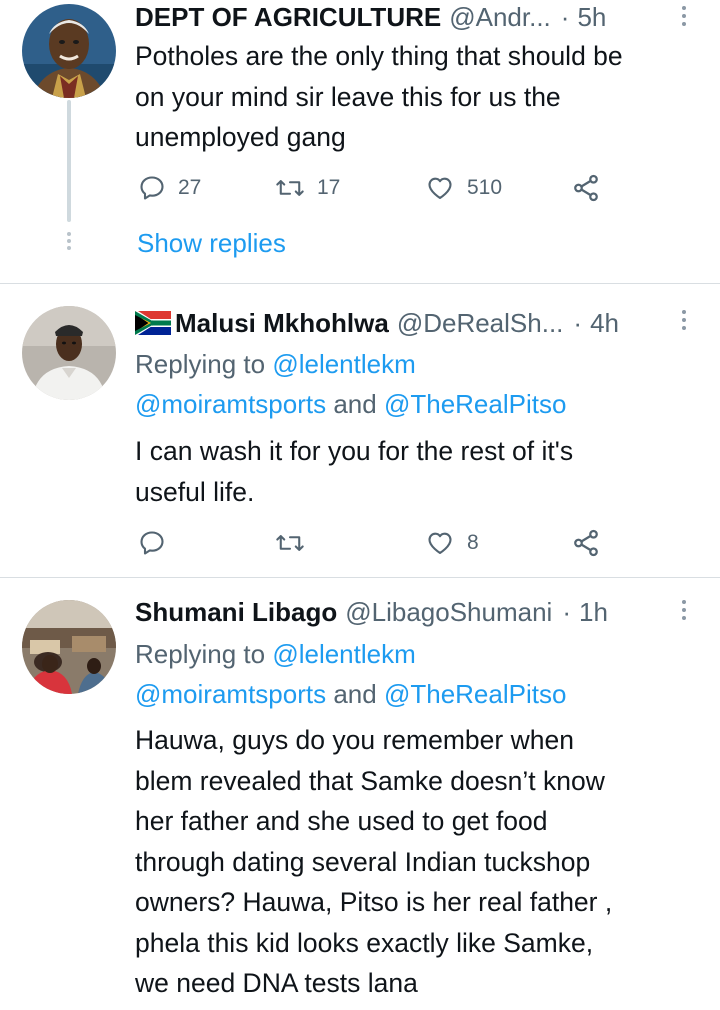  I want to click on author-name: Malusi Mkhohlwa, so click(282, 323).